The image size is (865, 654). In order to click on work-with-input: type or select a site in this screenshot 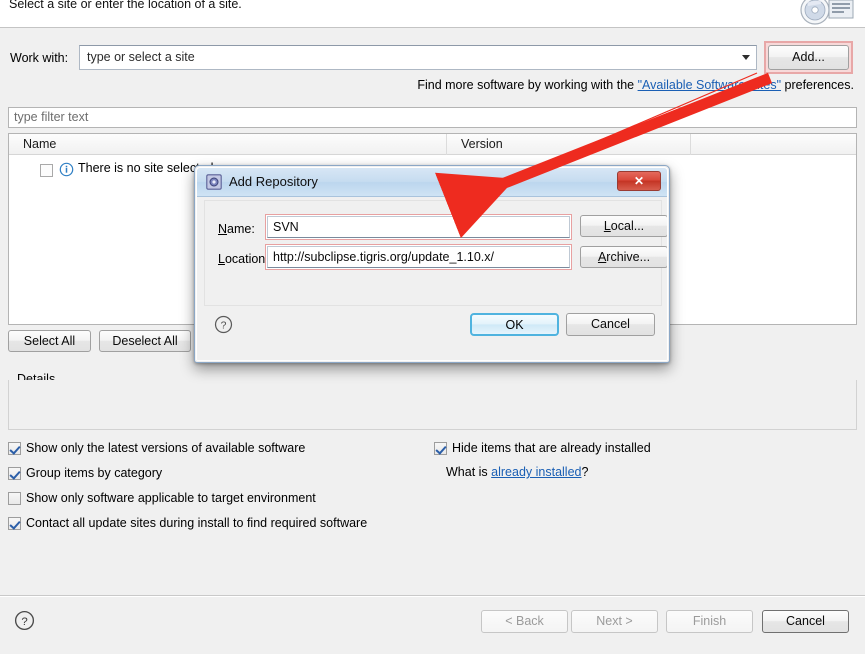, I will do `click(141, 57)`.